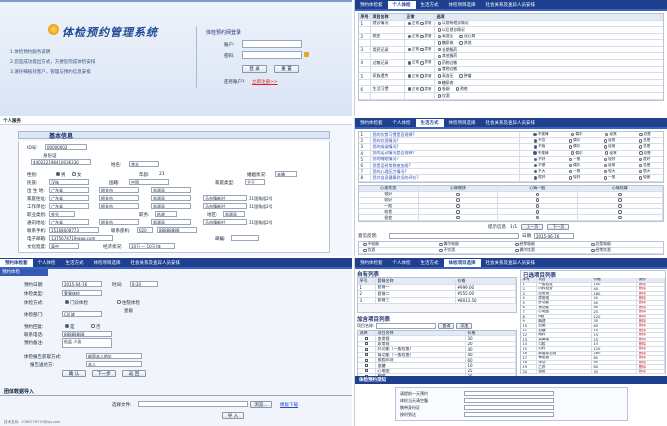 The image size is (667, 426). Describe the element at coordinates (145, 230) in the screenshot. I see `tel-area-input: 020` at that location.